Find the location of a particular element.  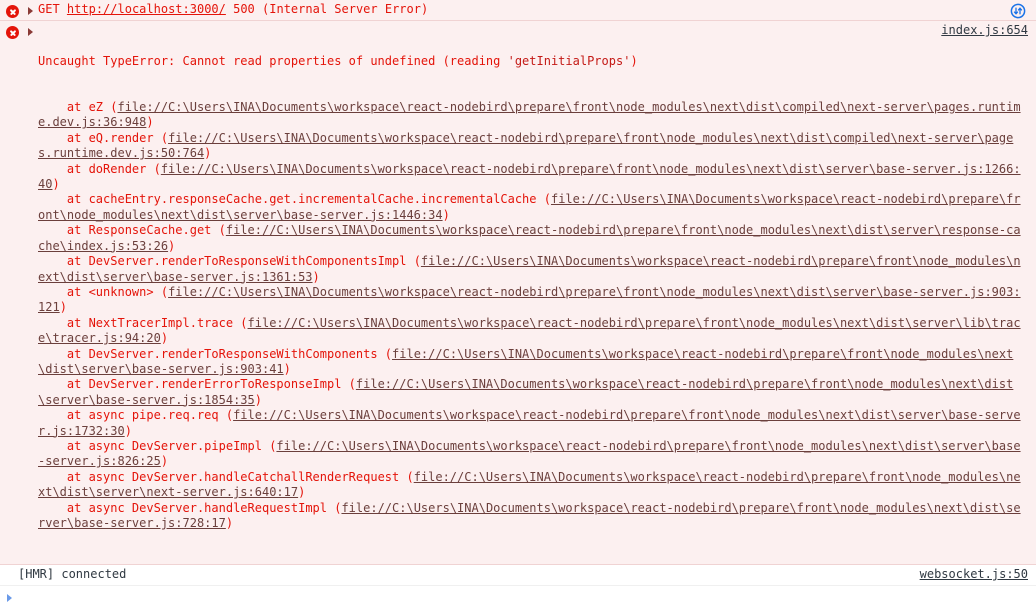

error-headline-suffix: ) is located at coordinates (634, 60).